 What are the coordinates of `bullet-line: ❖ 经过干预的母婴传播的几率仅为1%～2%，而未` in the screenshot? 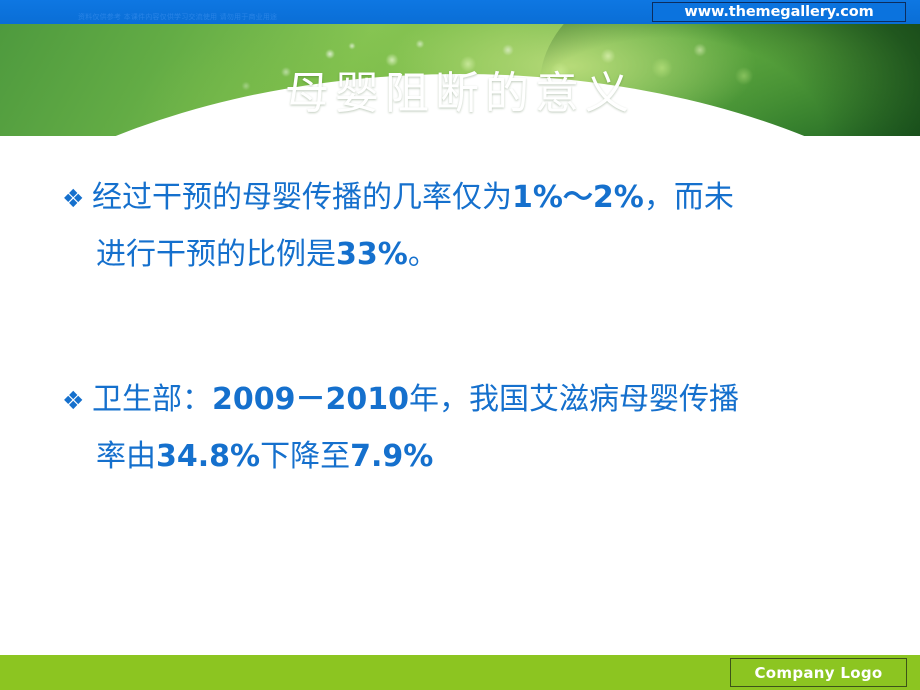 It's located at (467, 198).